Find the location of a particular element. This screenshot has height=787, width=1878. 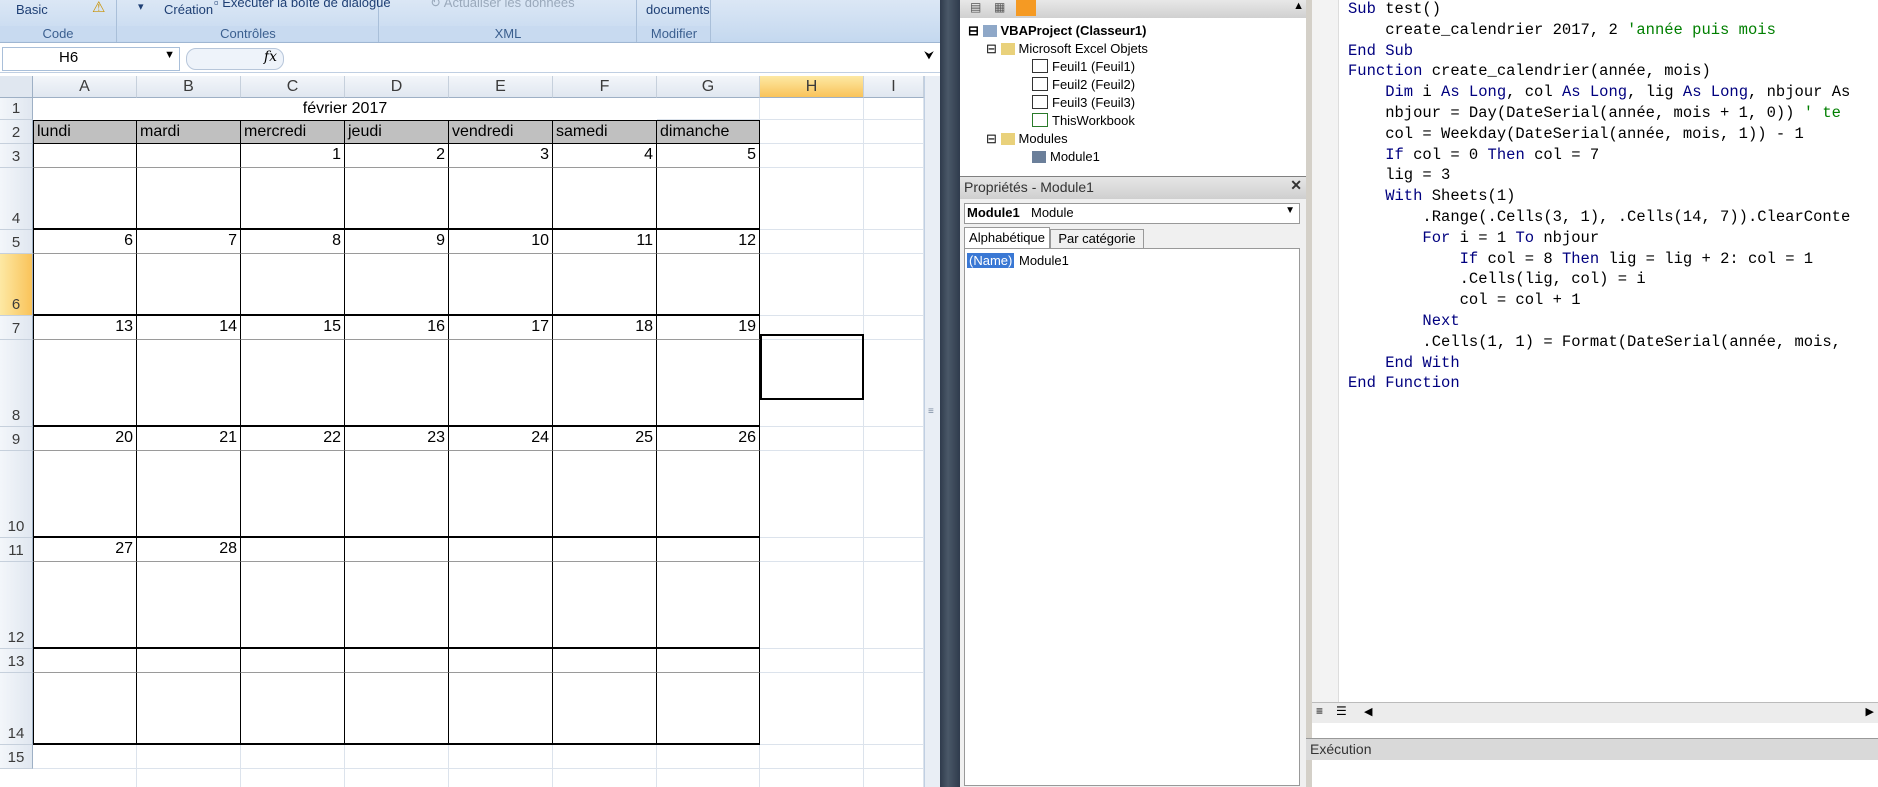

row-header: 7 is located at coordinates (16, 328).